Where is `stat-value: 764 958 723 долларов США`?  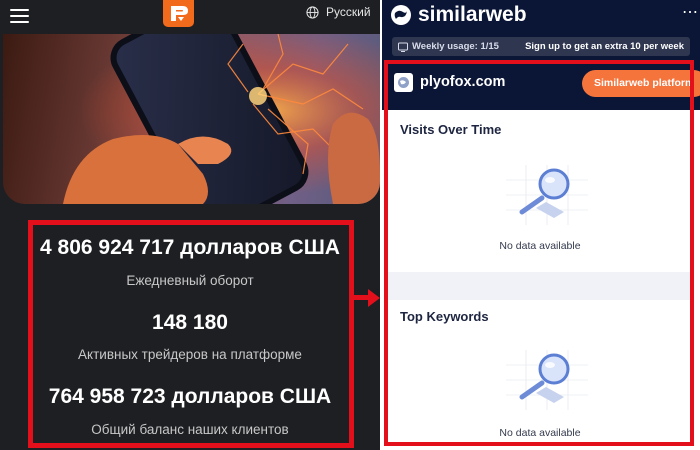 stat-value: 764 958 723 долларов США is located at coordinates (190, 396).